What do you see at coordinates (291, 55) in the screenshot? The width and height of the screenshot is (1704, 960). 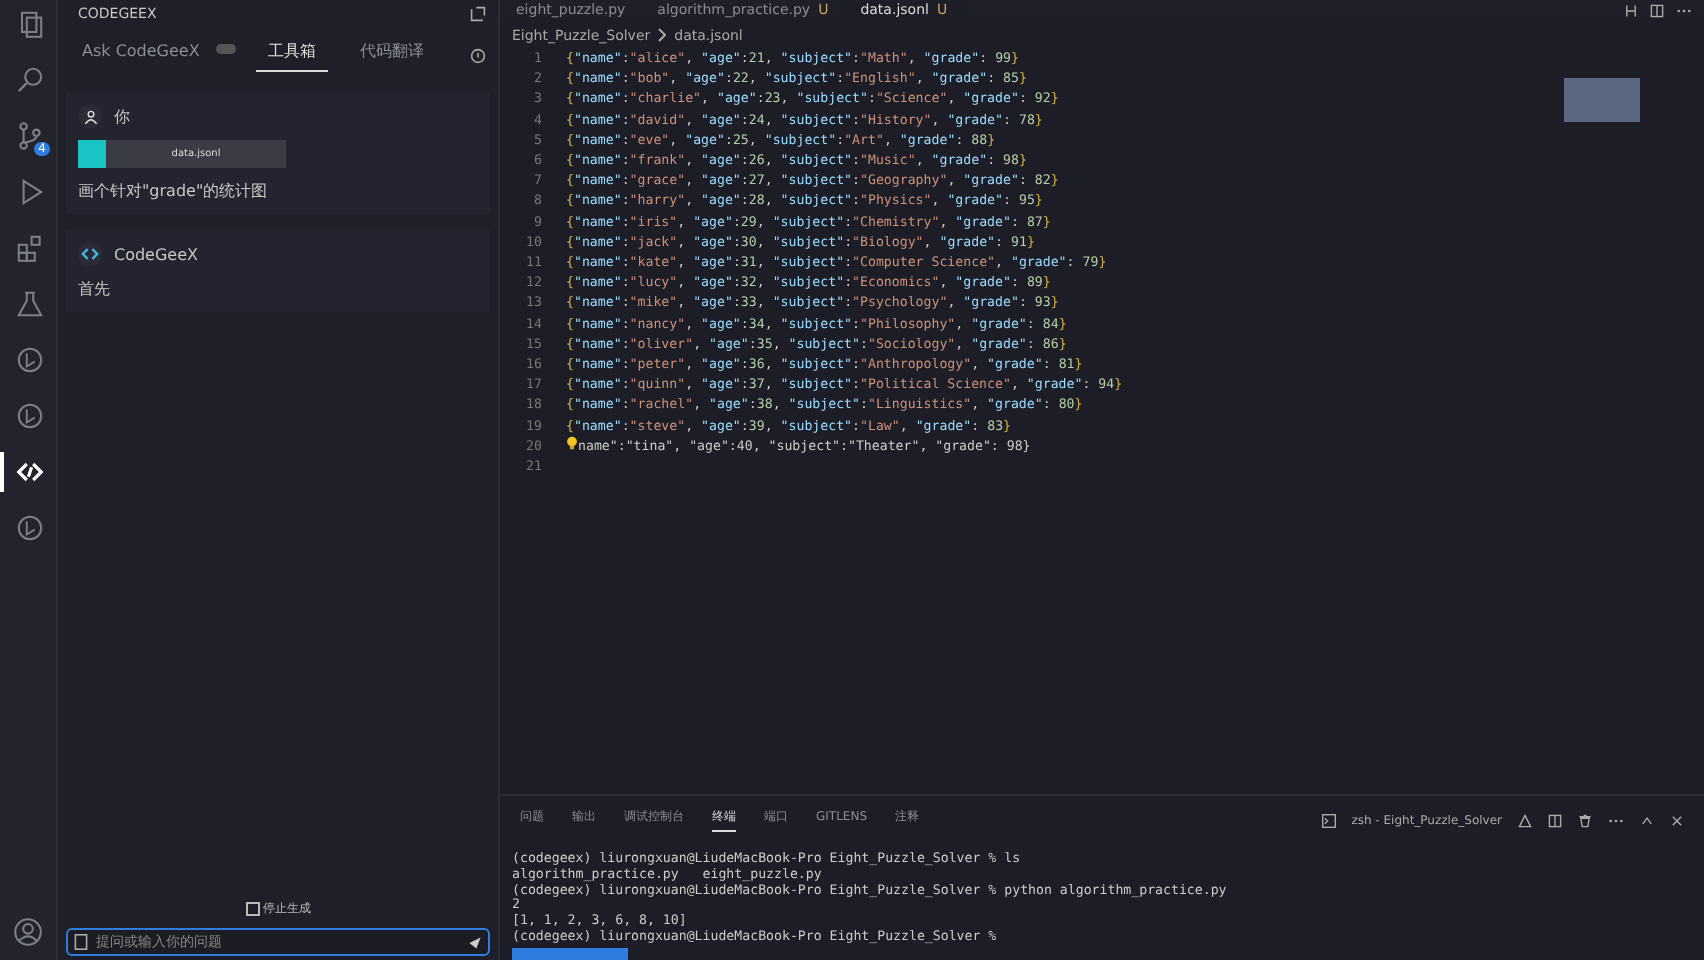 I see `tab: 工具箱` at bounding box center [291, 55].